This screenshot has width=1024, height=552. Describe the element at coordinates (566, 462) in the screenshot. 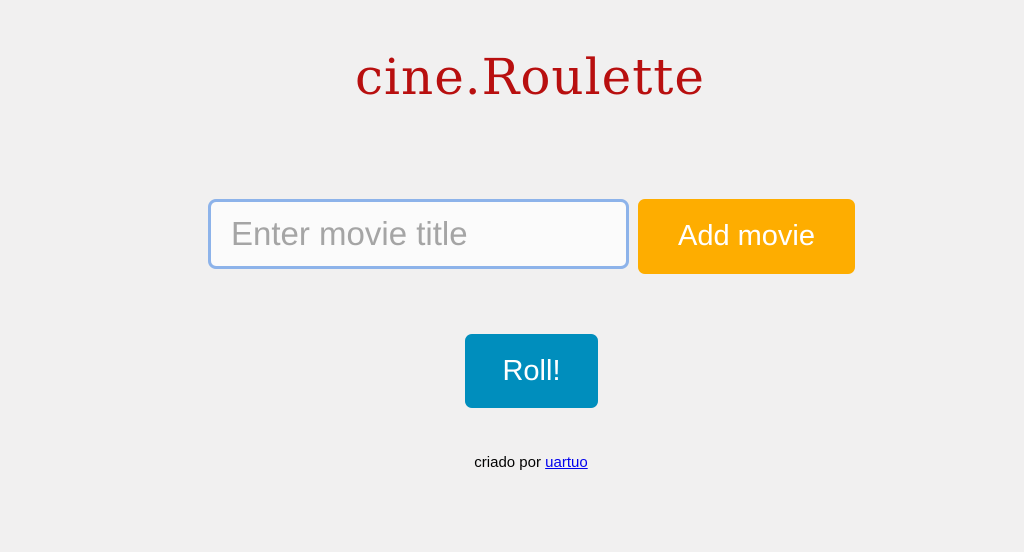

I see `author-link: uartuo` at that location.